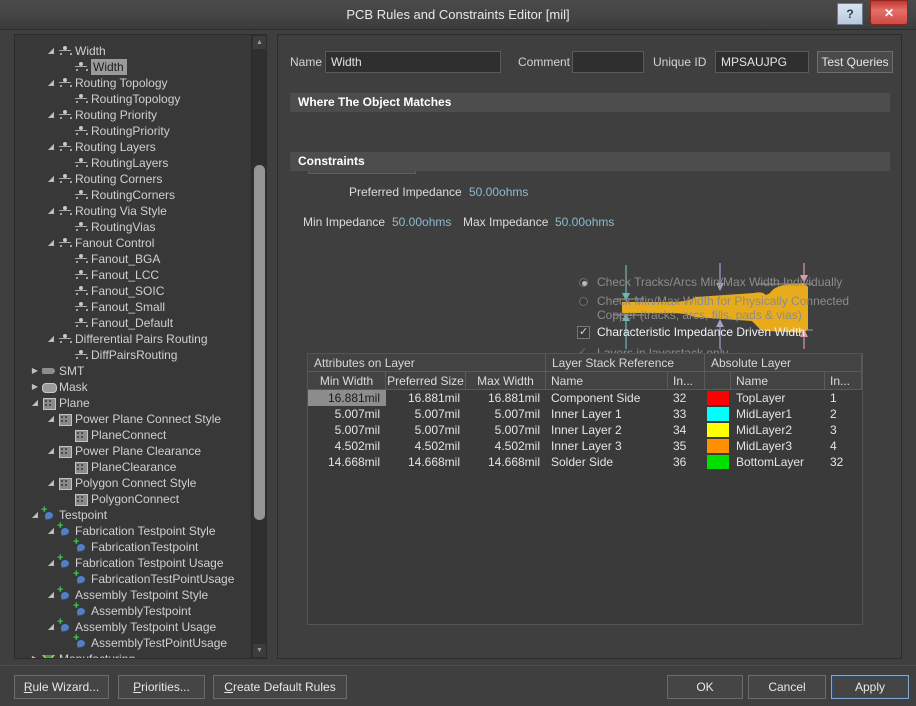 The image size is (916, 706). I want to click on tree-item: Fanout_Small, so click(133, 307).